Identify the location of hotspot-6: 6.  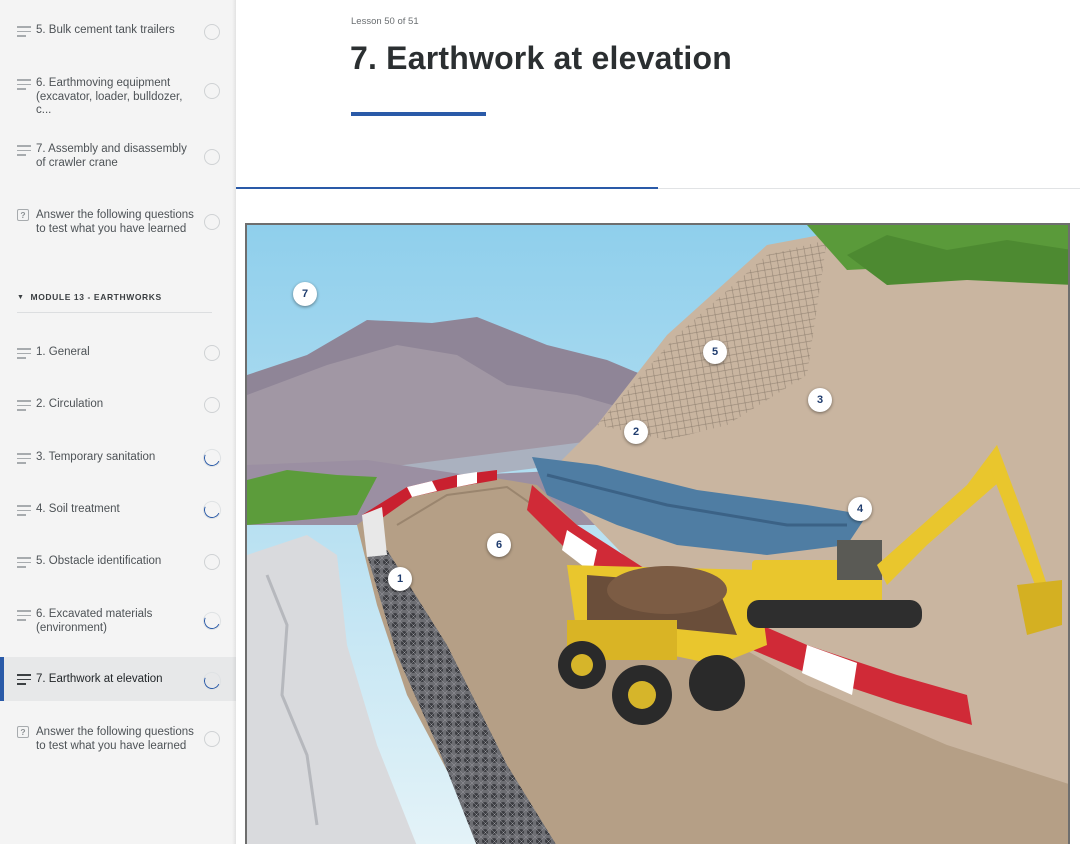
(499, 545).